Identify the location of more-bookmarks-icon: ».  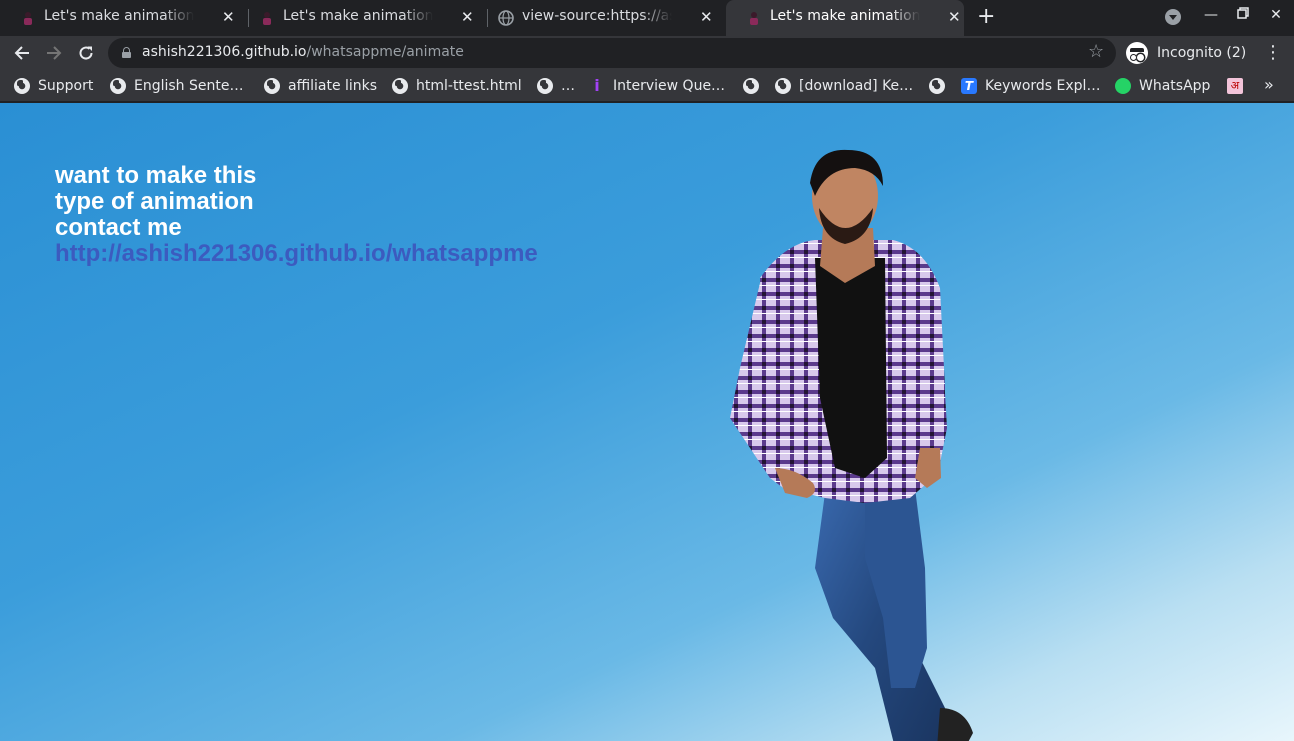
(1269, 84).